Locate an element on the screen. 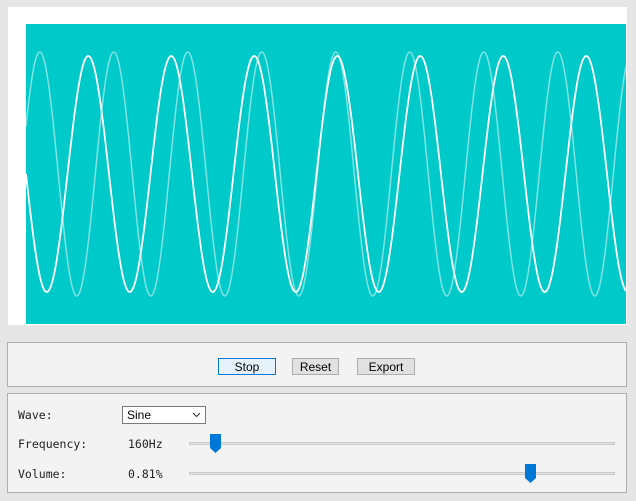  wave-type-value: Sine is located at coordinates (139, 415).